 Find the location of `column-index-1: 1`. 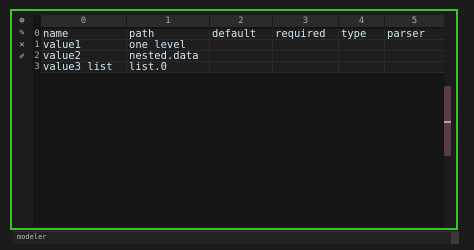

column-index-1: 1 is located at coordinates (168, 21).